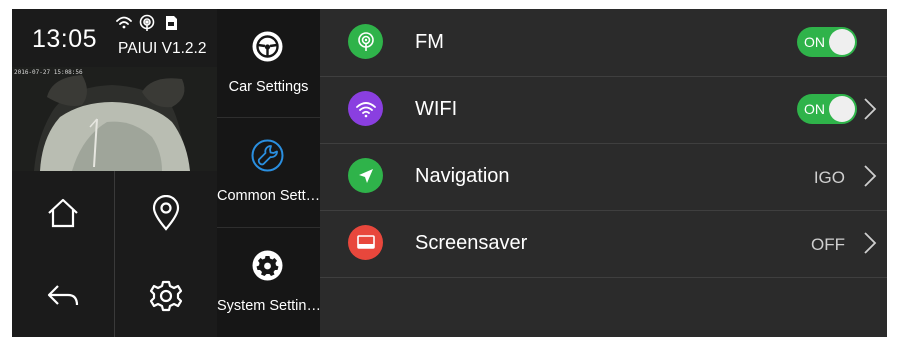  I want to click on setting-row-fm: FM ON, so click(603, 43).